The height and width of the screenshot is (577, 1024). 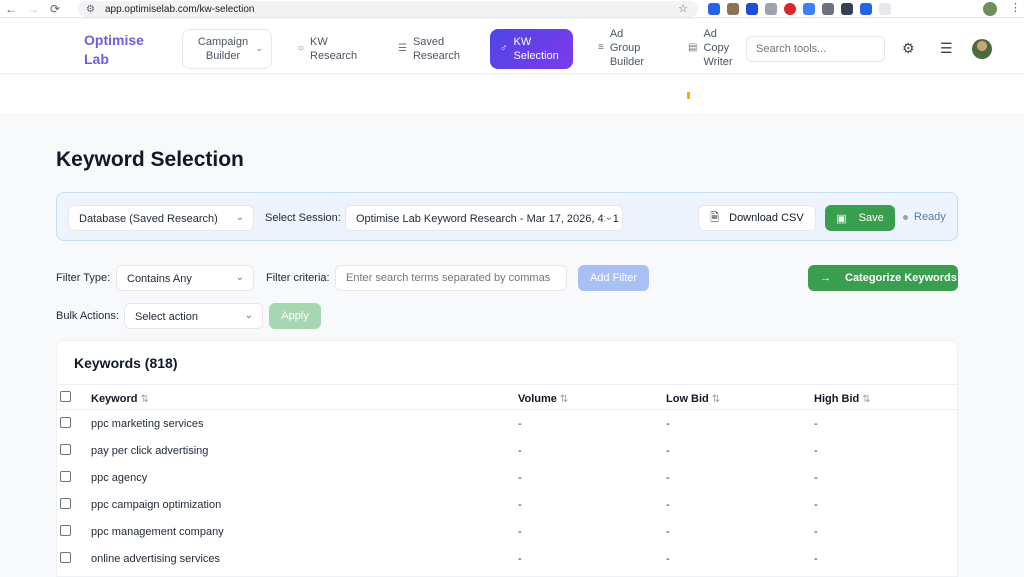 What do you see at coordinates (159, 279) in the screenshot?
I see `filter-type-value: Contains Any` at bounding box center [159, 279].